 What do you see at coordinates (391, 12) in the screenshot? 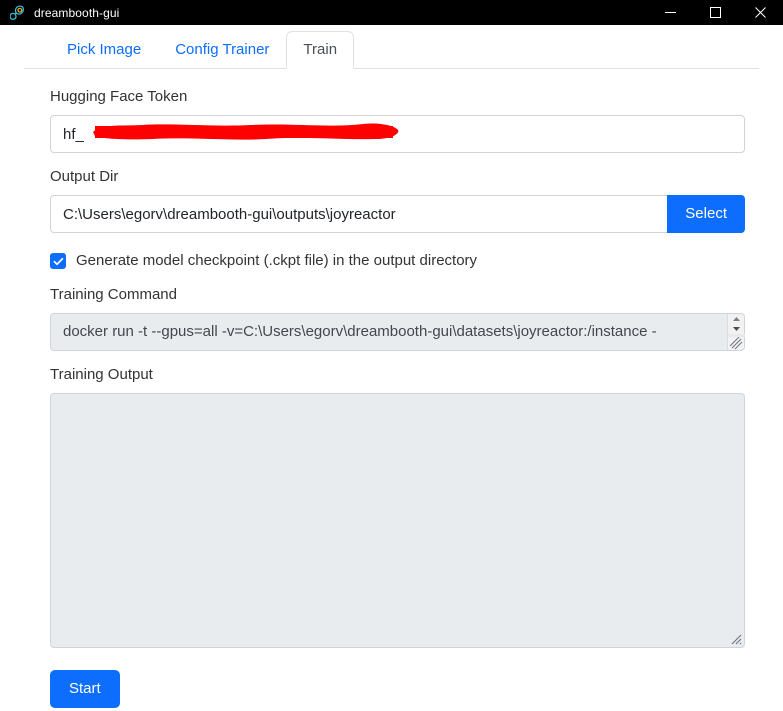
I see `window-titlebar: dreambooth-gui` at bounding box center [391, 12].